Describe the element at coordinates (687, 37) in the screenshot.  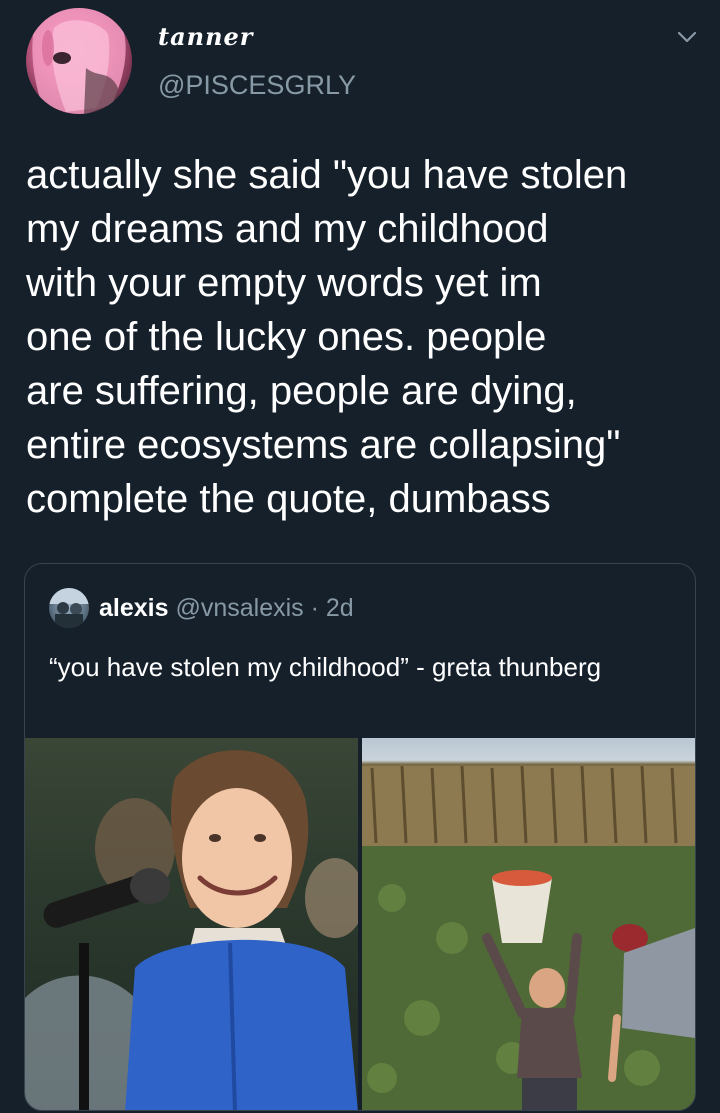
I see `chevron-down-icon` at that location.